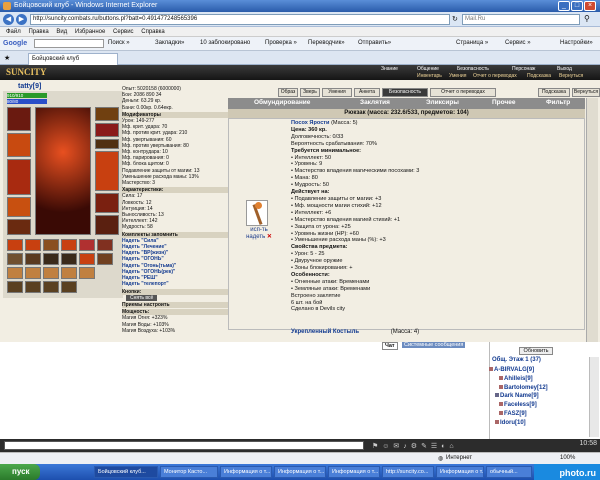 The width and height of the screenshot is (600, 480). What do you see at coordinates (169, 43) in the screenshot?
I see `toolbar-bookmarks: Закладки»` at bounding box center [169, 43].